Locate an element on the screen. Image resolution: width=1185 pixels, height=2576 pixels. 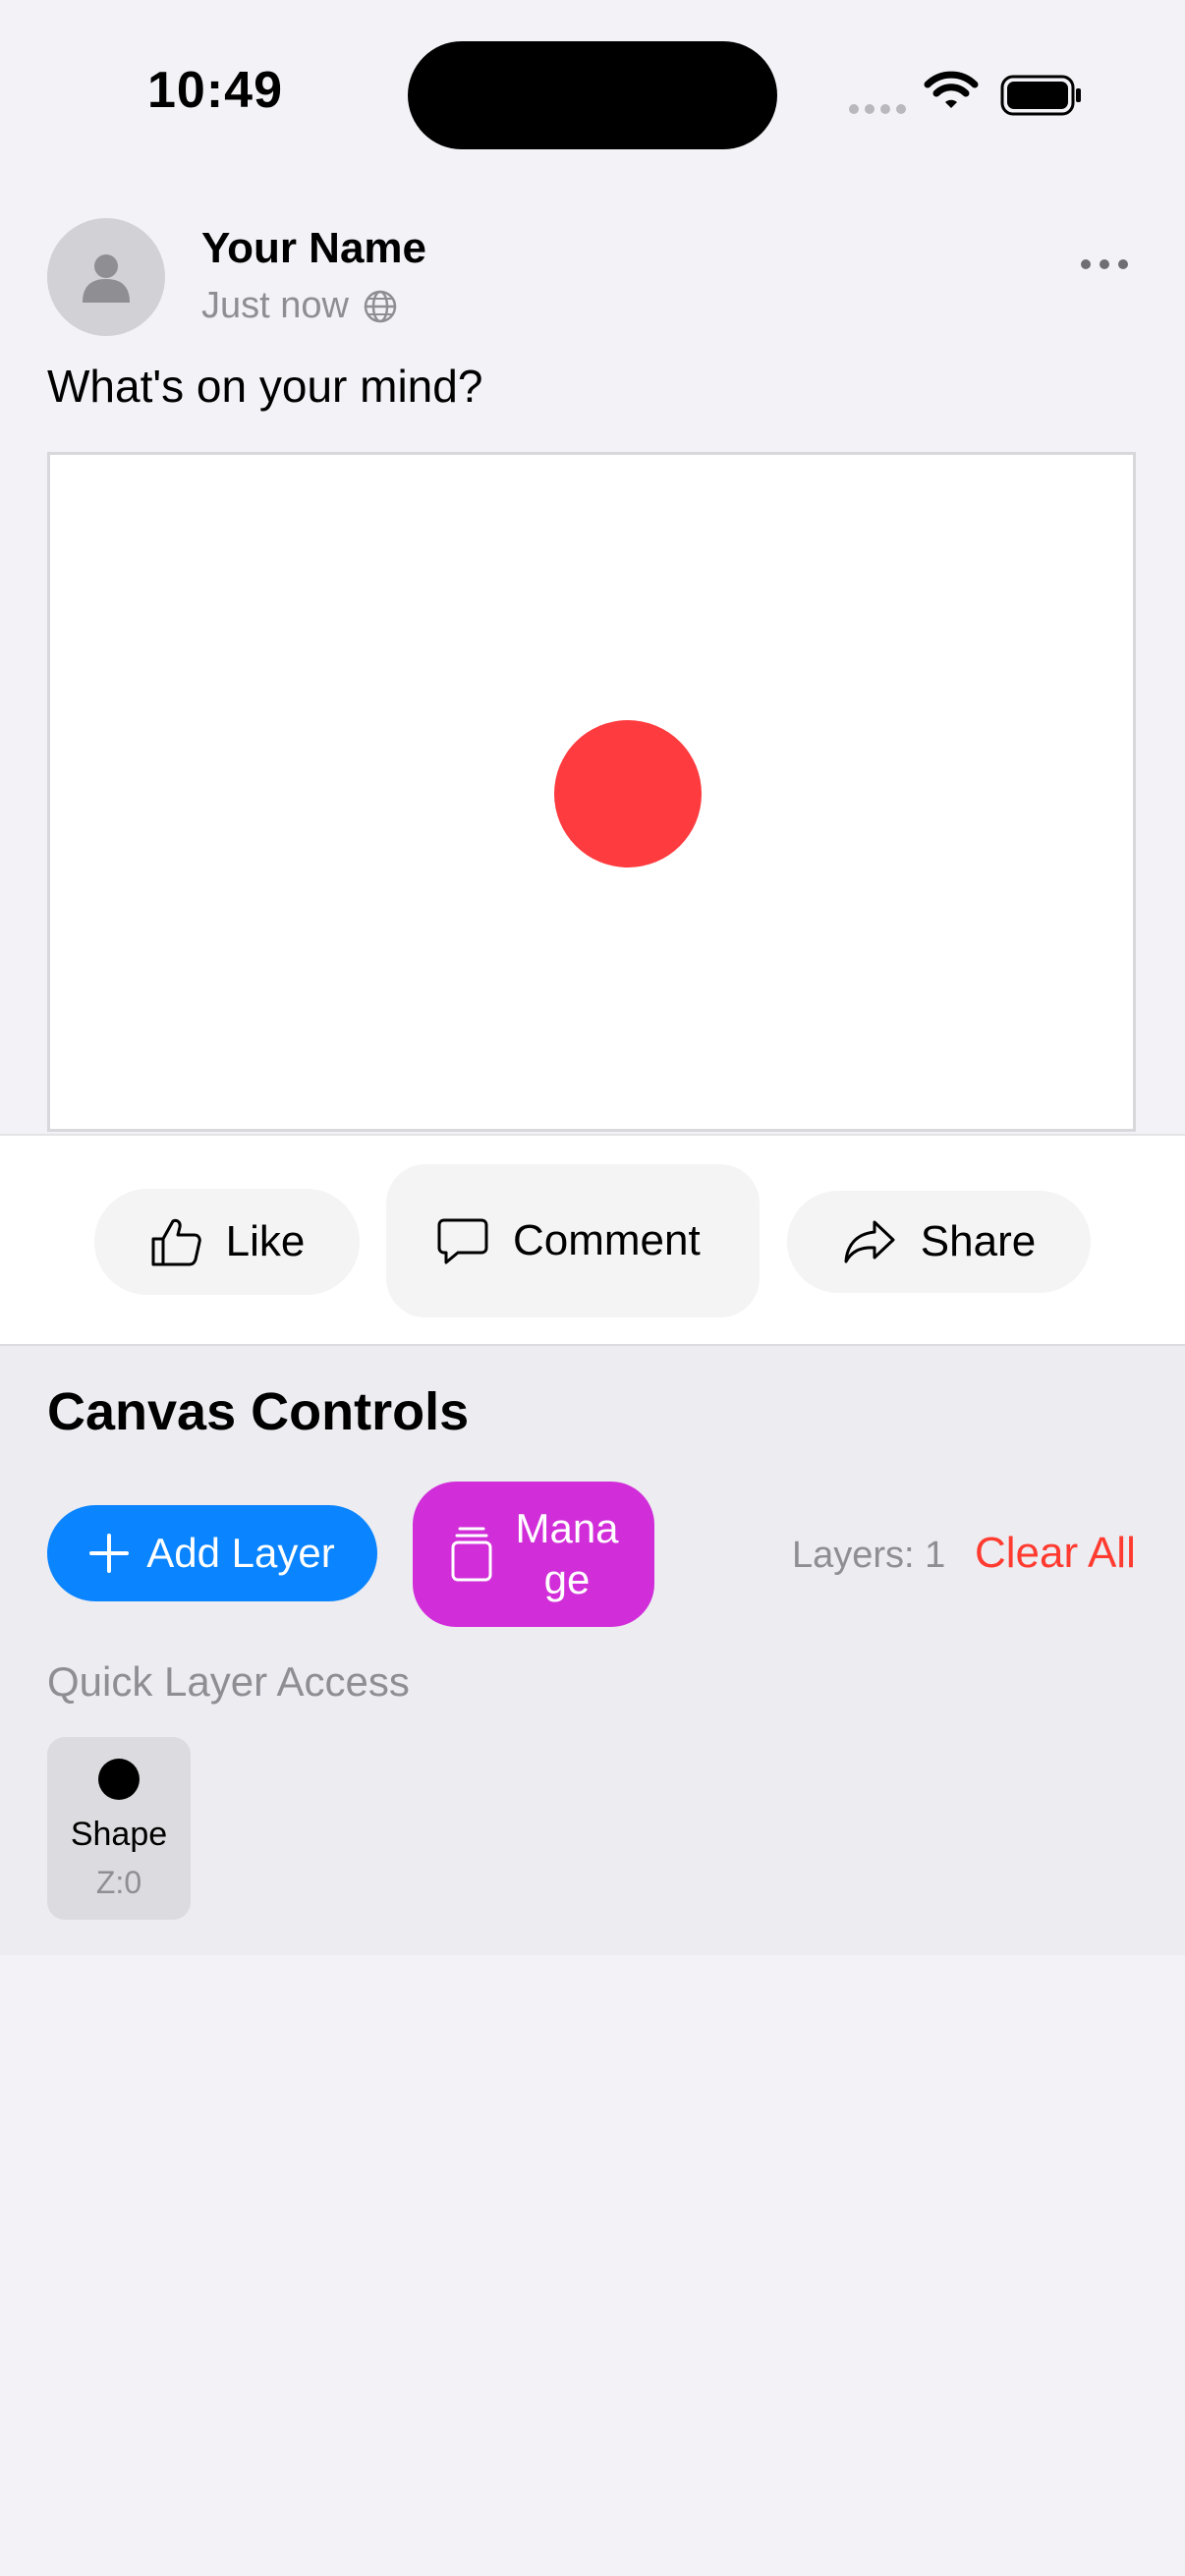
comment-button: Comment is located at coordinates (573, 1240).